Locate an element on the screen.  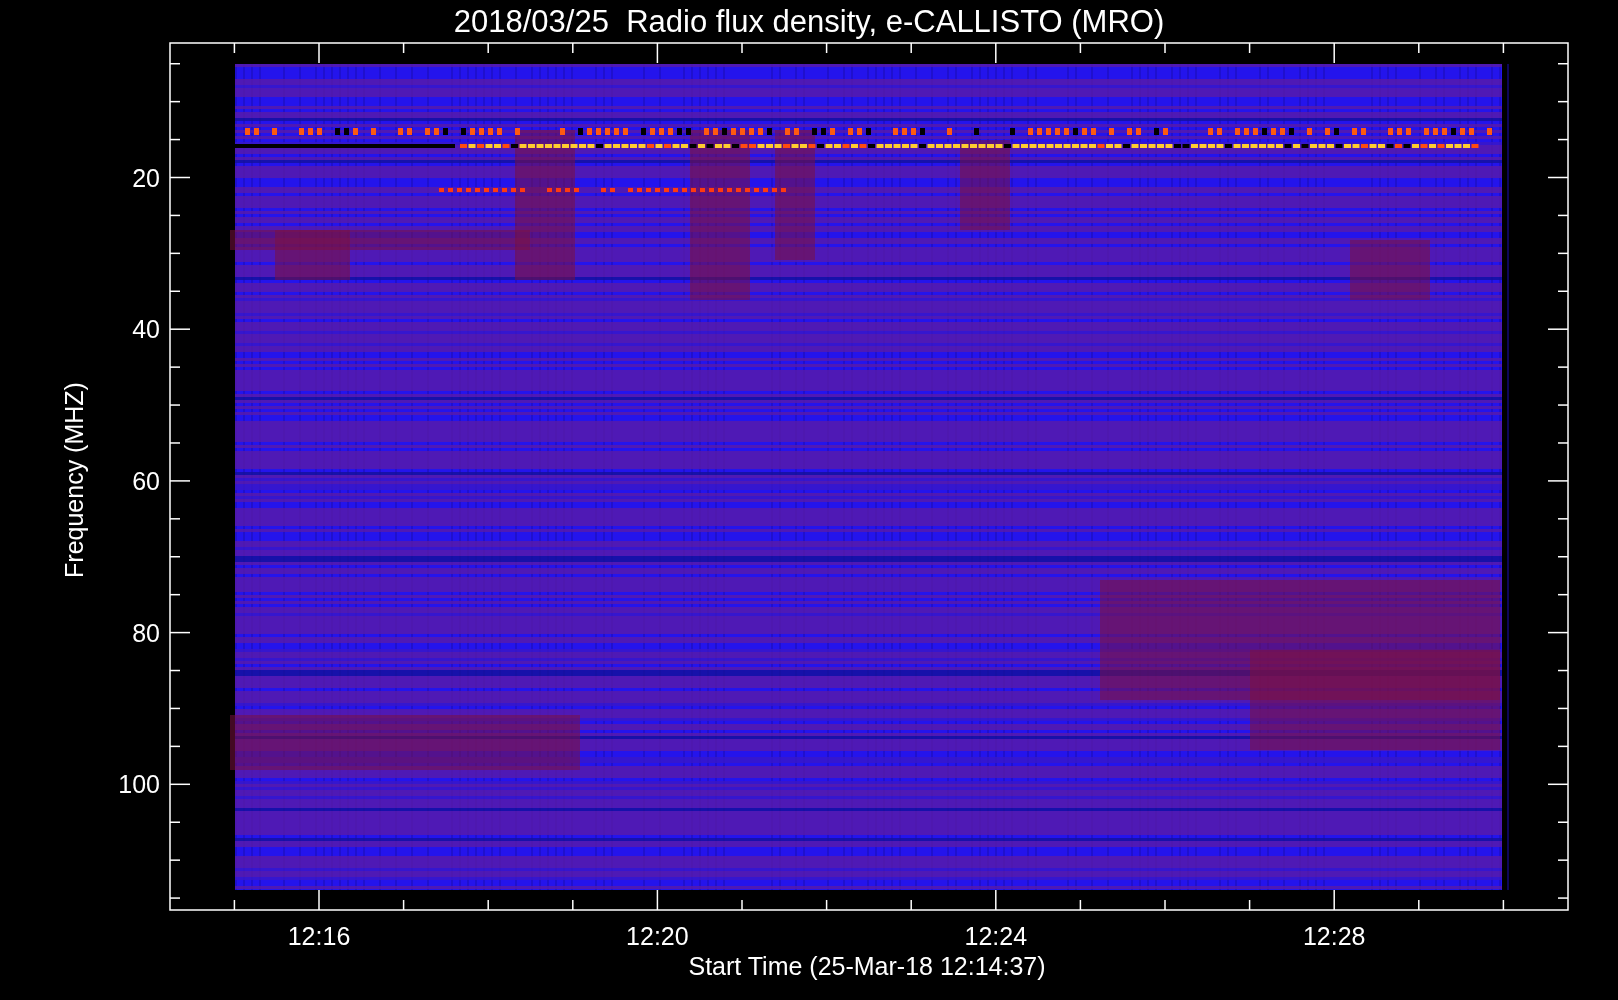
y-tick-label: 80 is located at coordinates (146, 632).